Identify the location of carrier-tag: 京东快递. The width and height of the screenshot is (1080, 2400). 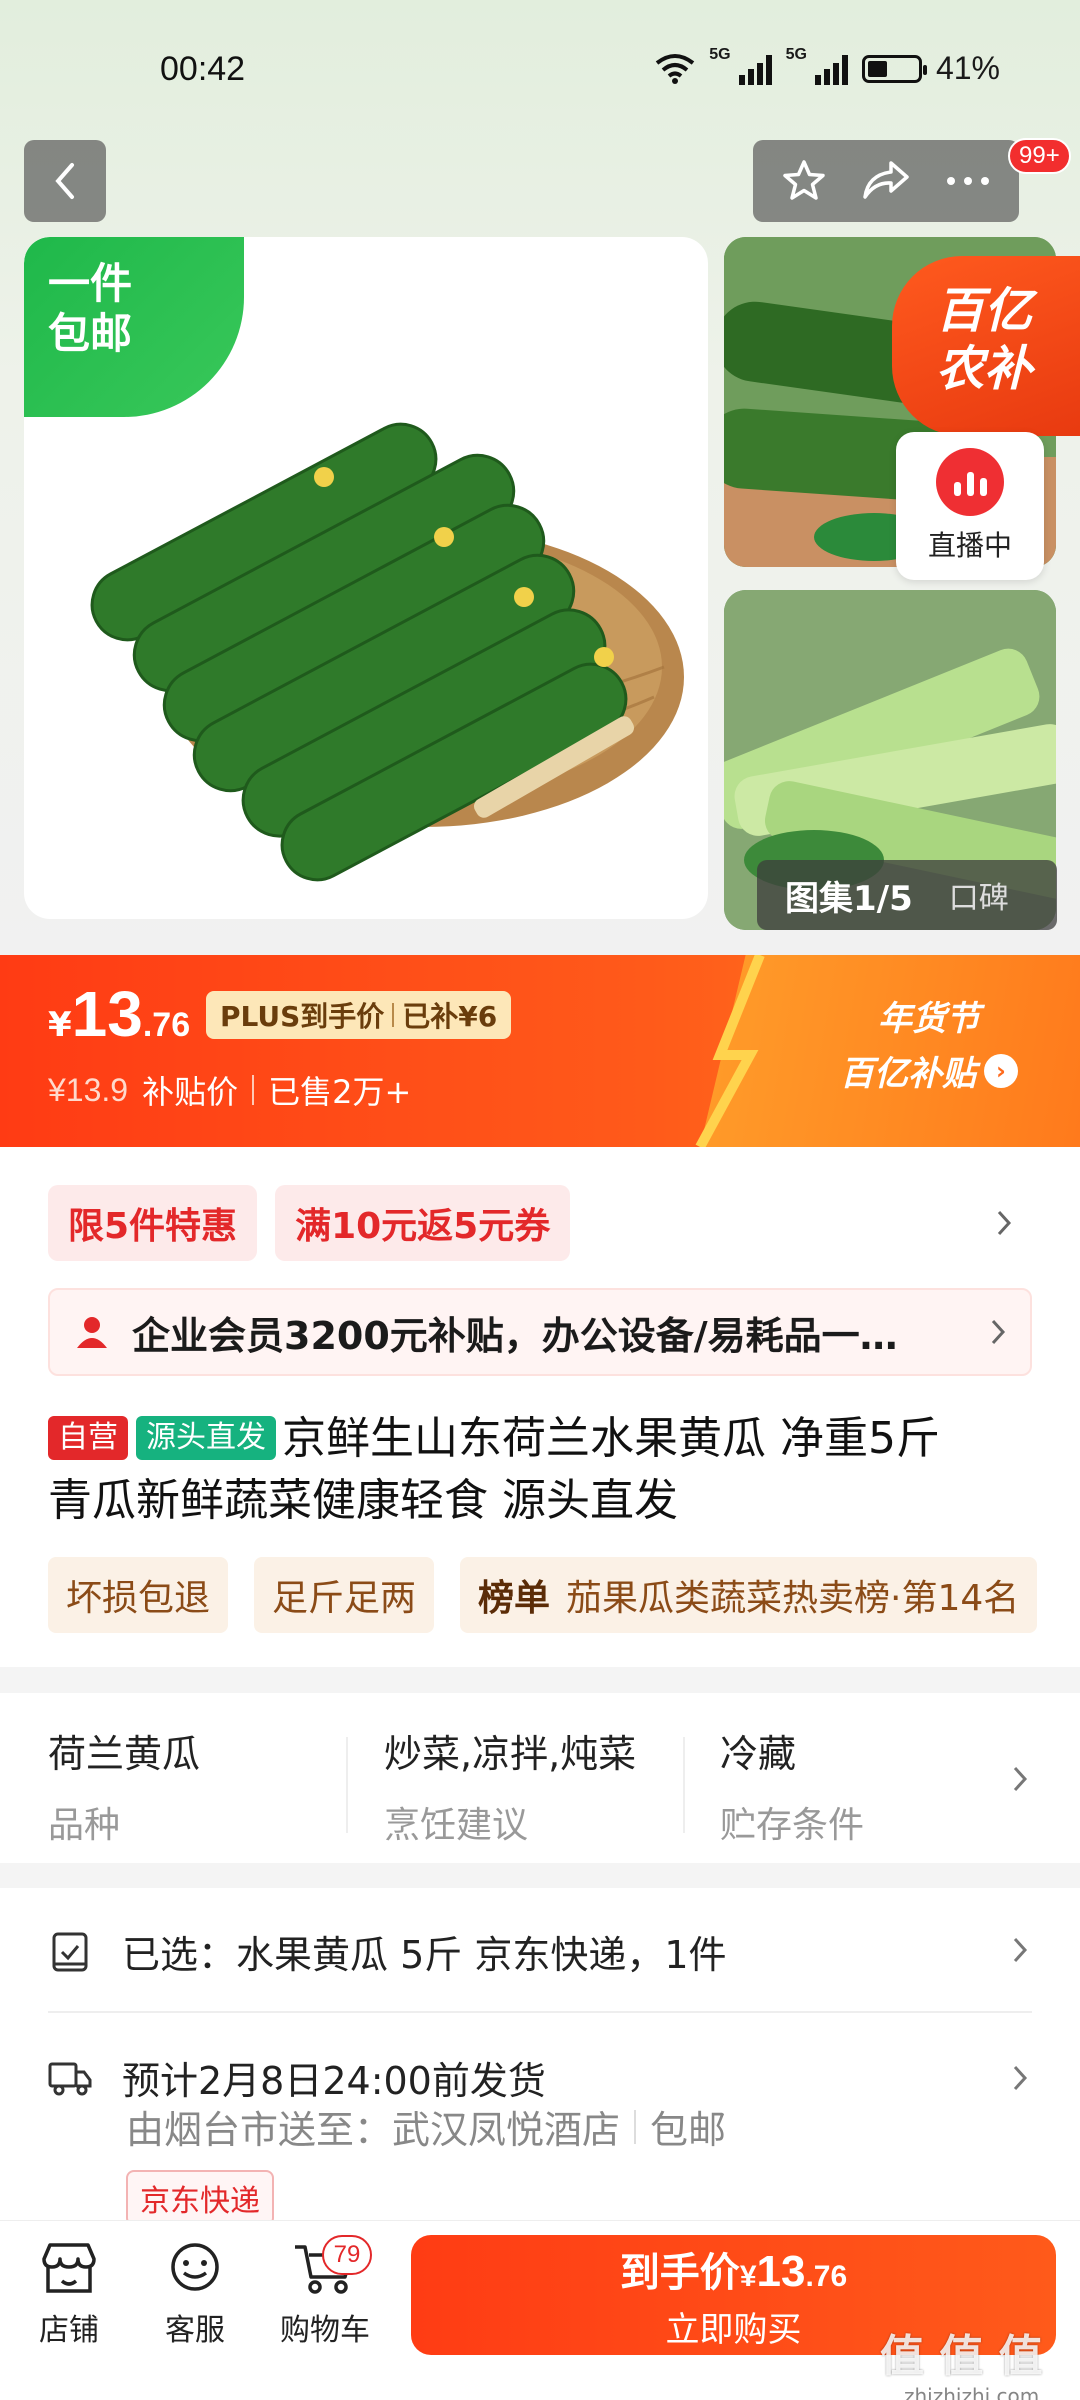
(200, 2198).